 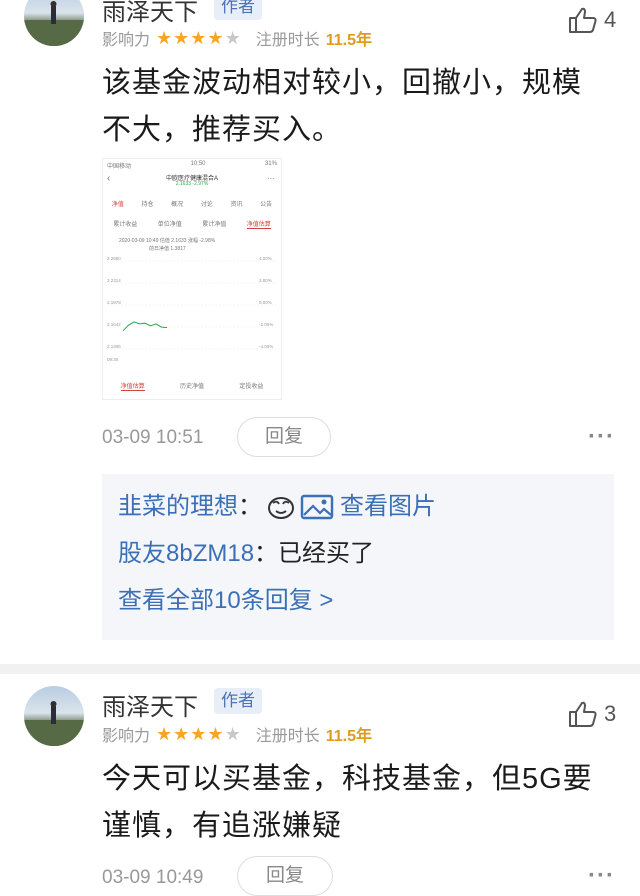 What do you see at coordinates (388, 507) in the screenshot?
I see `view-image-link: 查看图片` at bounding box center [388, 507].